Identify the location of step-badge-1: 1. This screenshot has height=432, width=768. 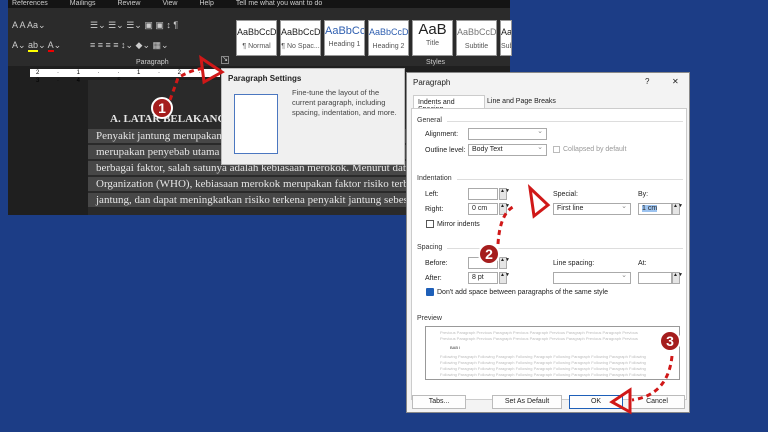
(162, 108).